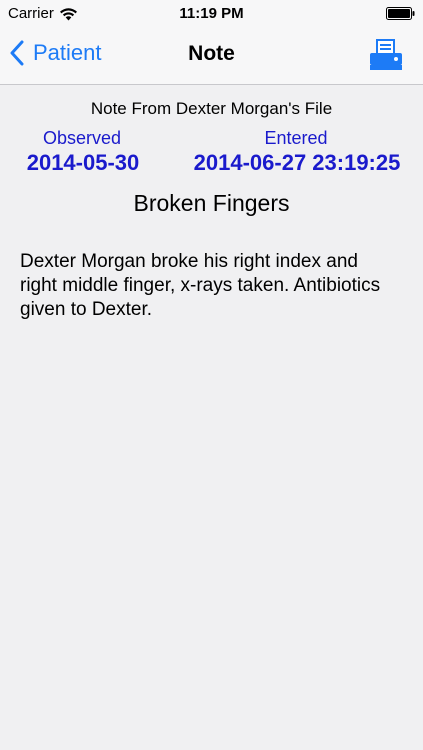 This screenshot has height=750, width=423. I want to click on top-bar: Carrier 11:19 PM Patient Note, so click(211, 42).